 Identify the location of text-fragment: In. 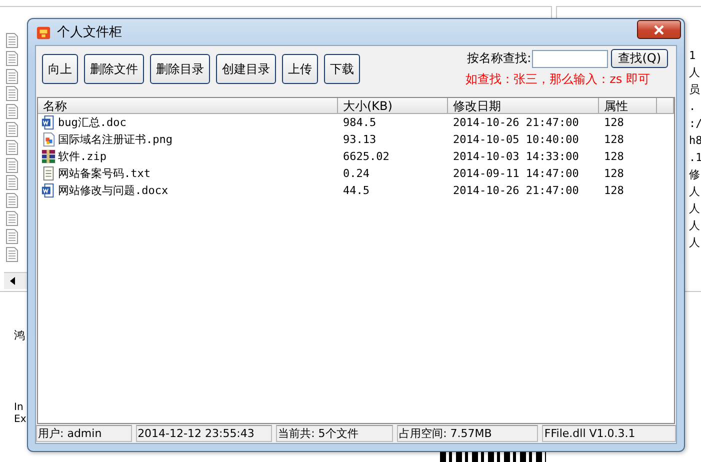
(19, 408).